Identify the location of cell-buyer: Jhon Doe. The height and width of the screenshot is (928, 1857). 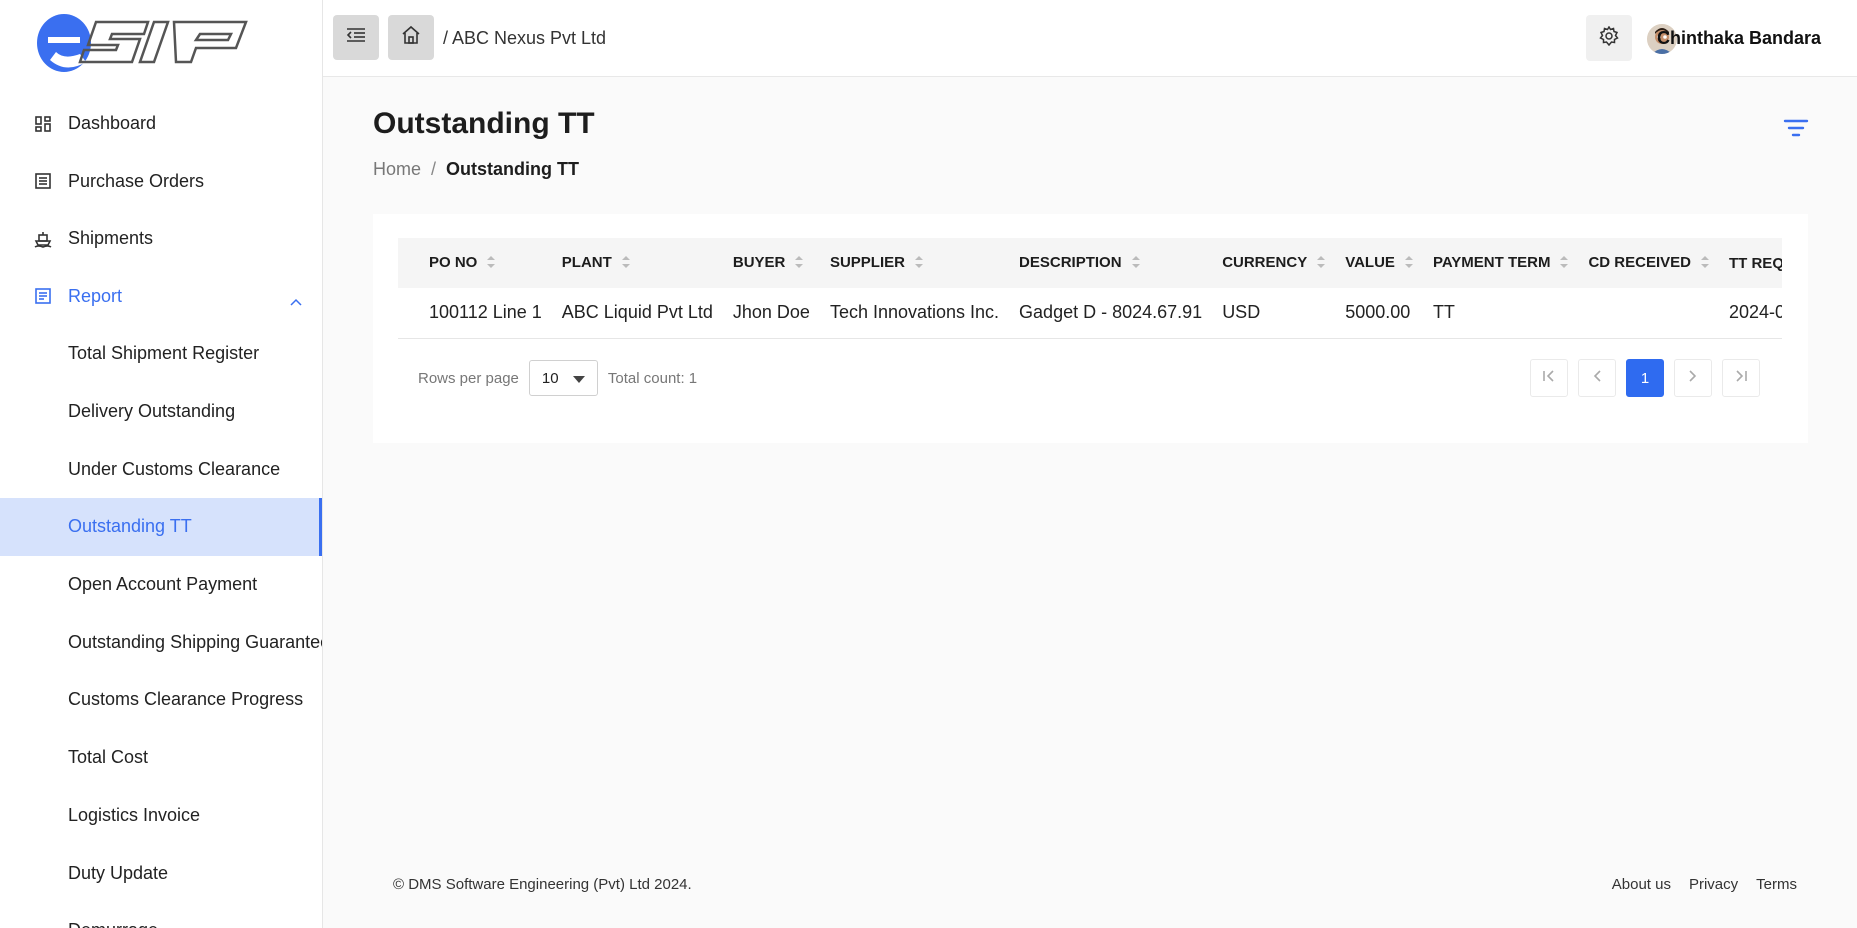
(771, 312).